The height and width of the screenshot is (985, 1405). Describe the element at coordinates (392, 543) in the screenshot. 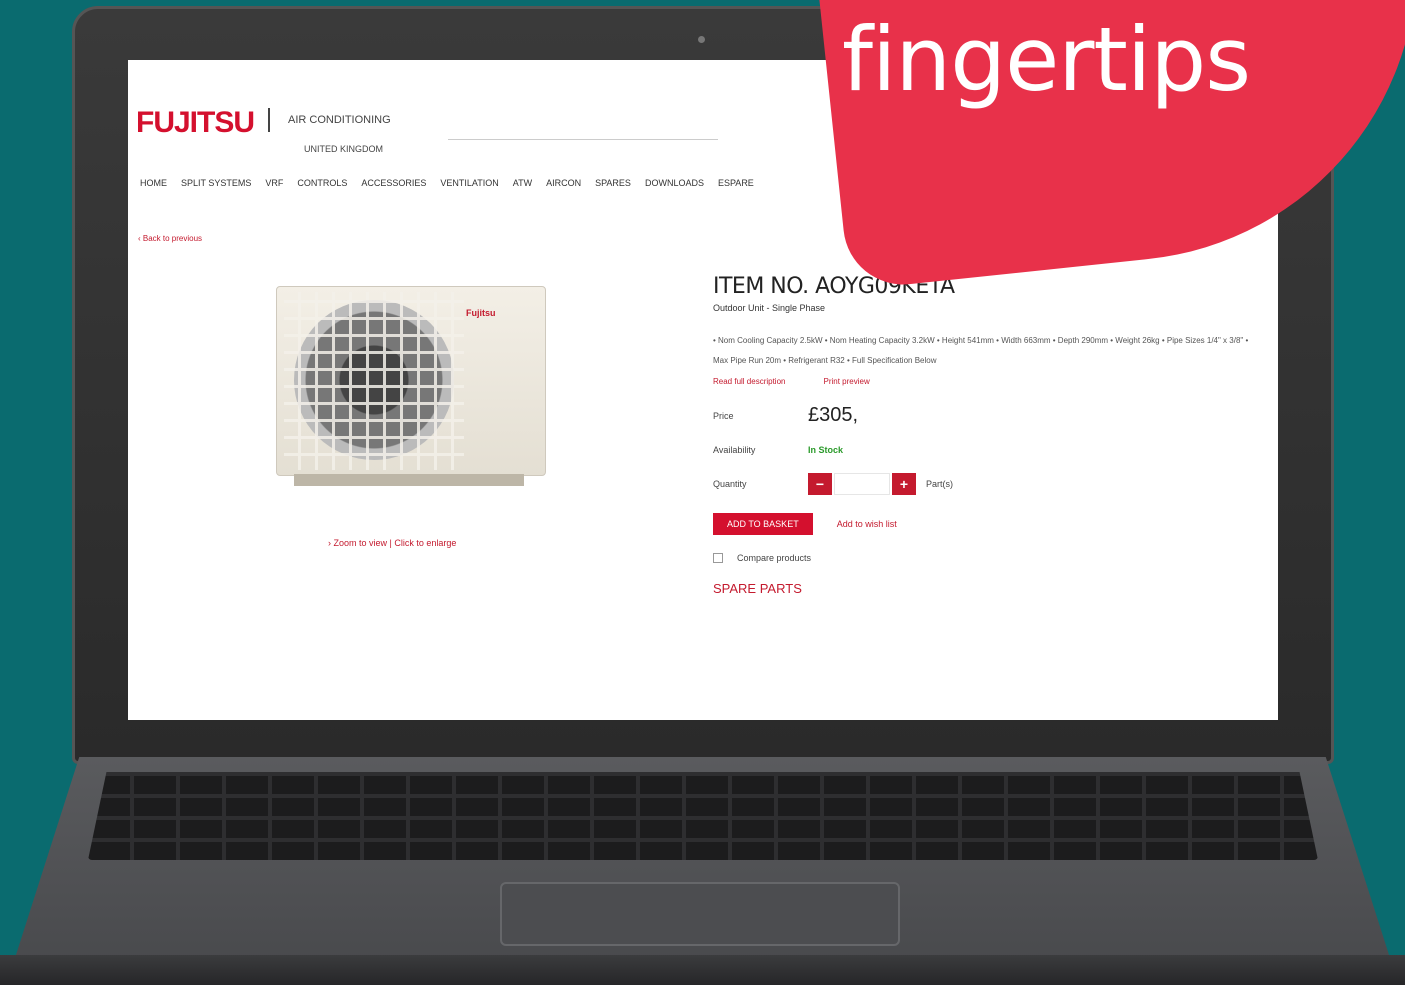

I see `image-links: › Zoom to view | Click to enlarge` at that location.